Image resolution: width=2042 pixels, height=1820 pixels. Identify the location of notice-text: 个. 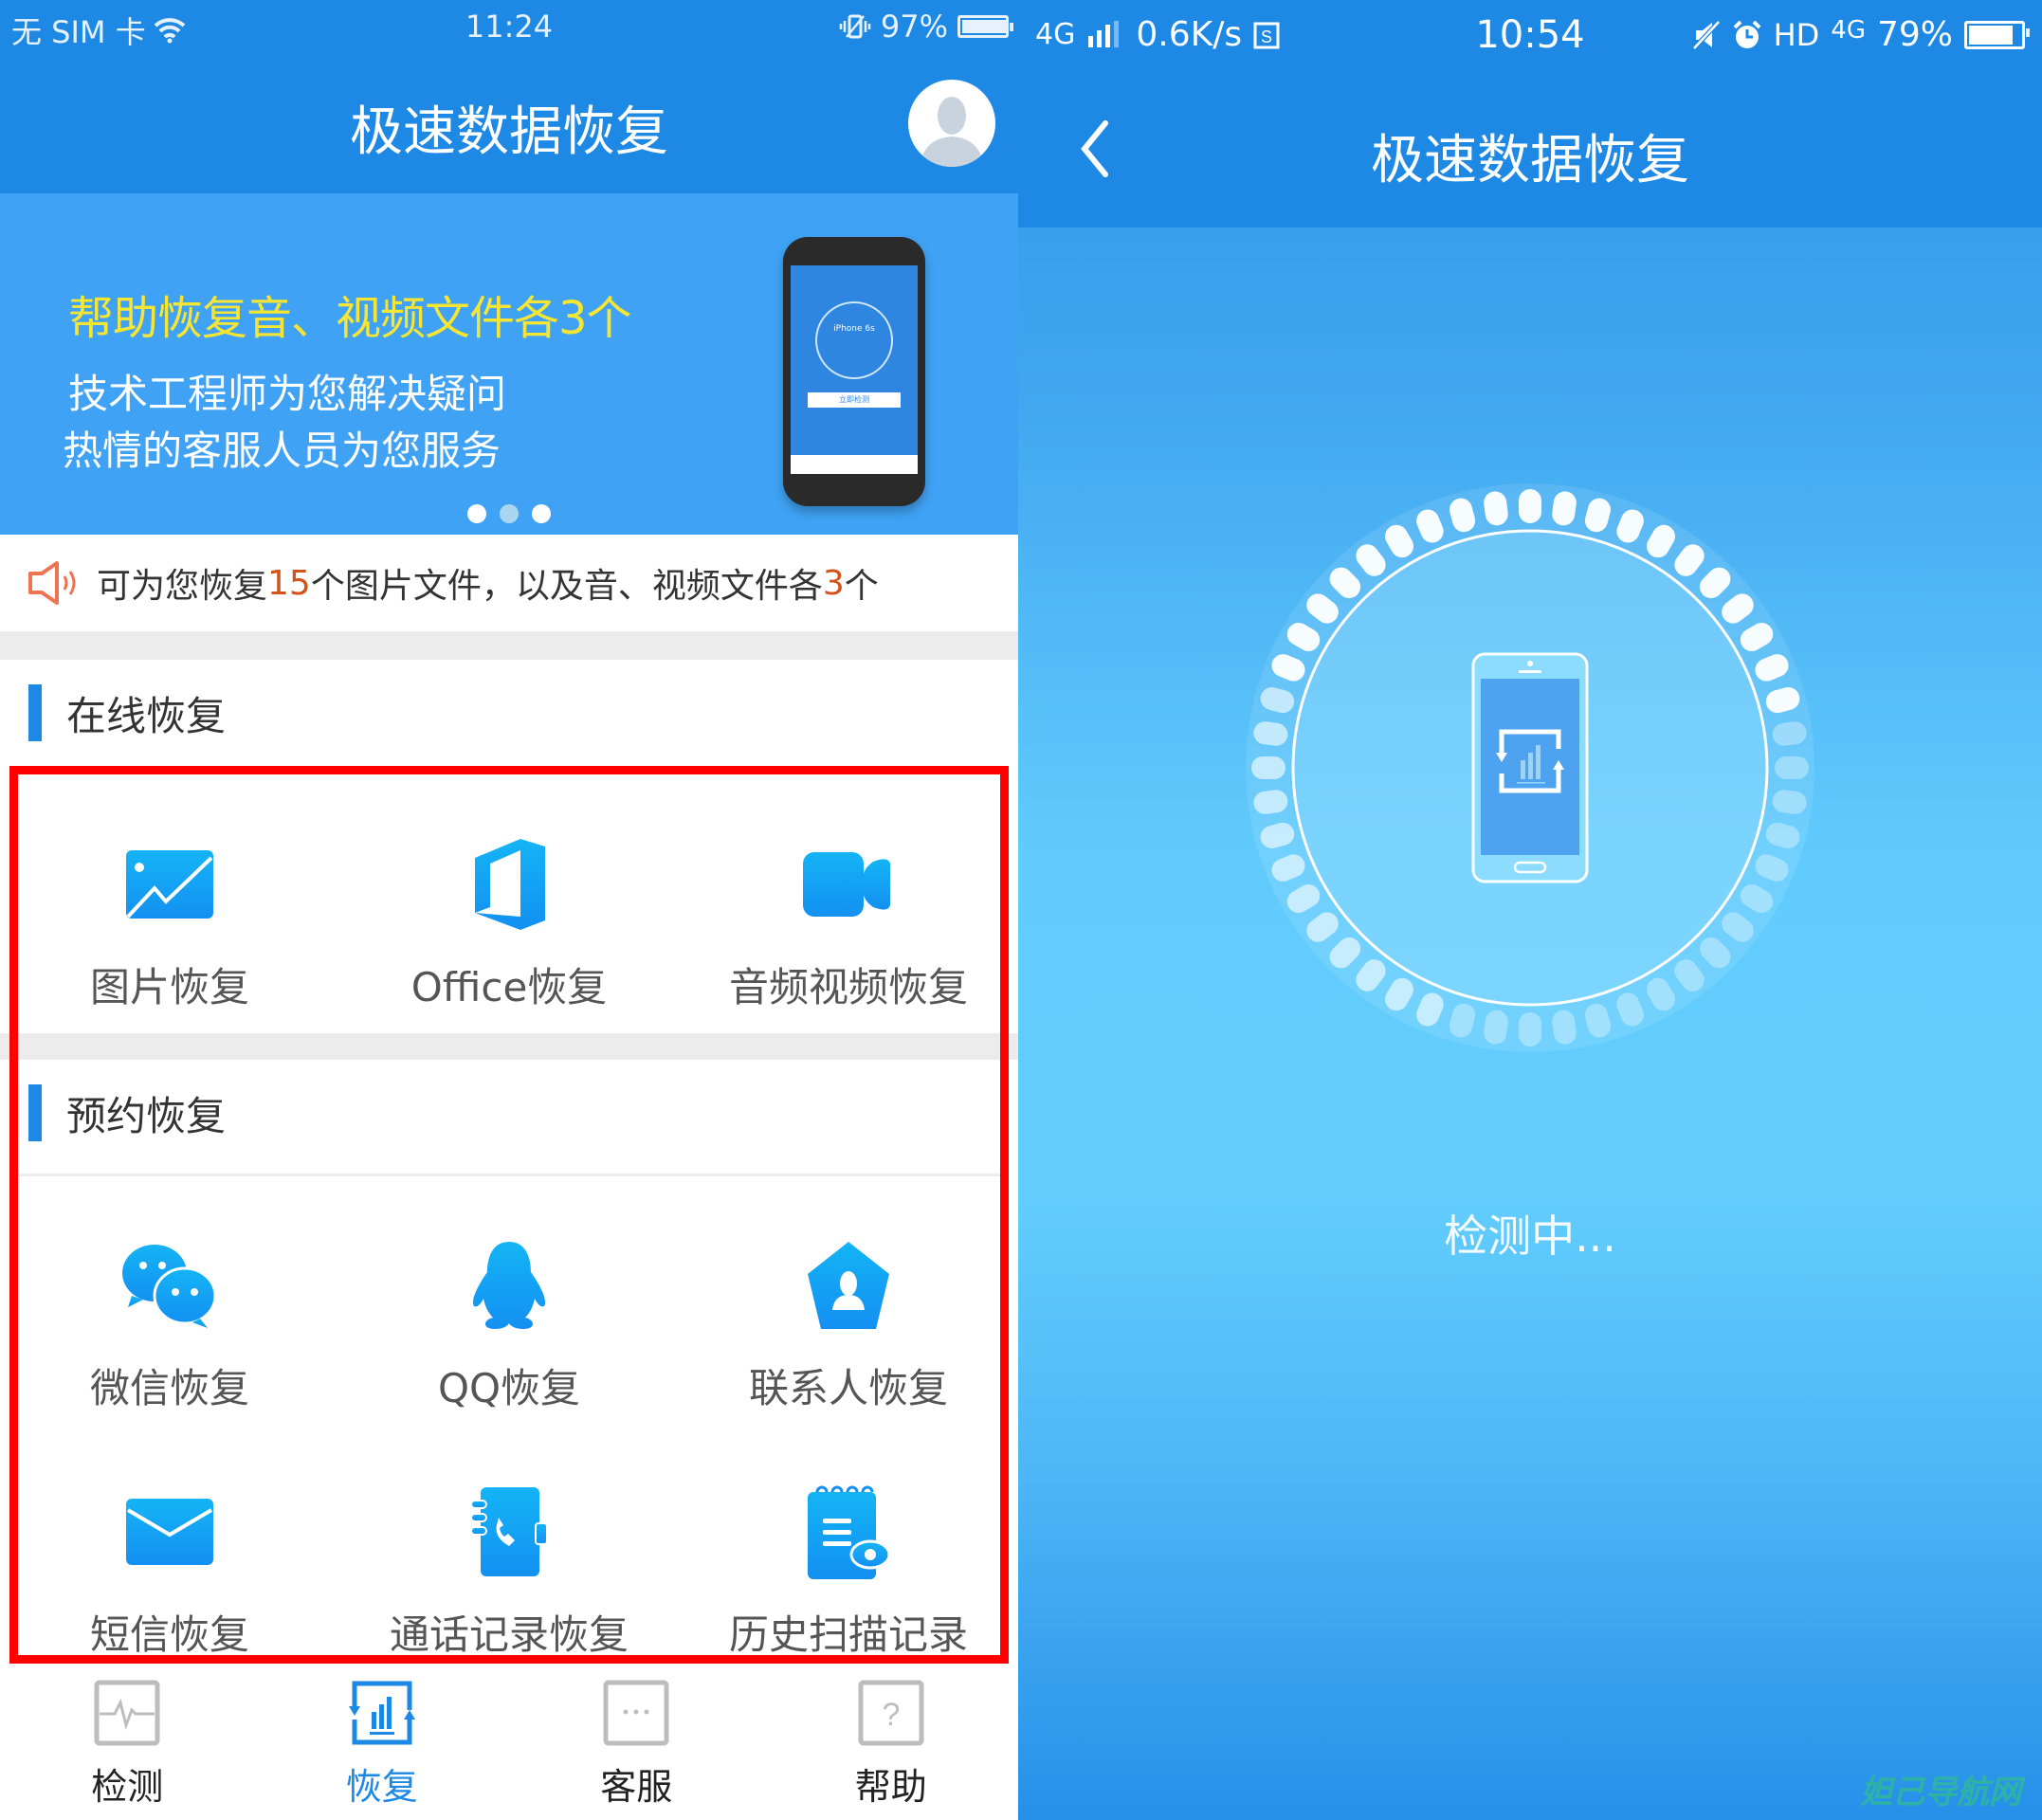
(861, 586).